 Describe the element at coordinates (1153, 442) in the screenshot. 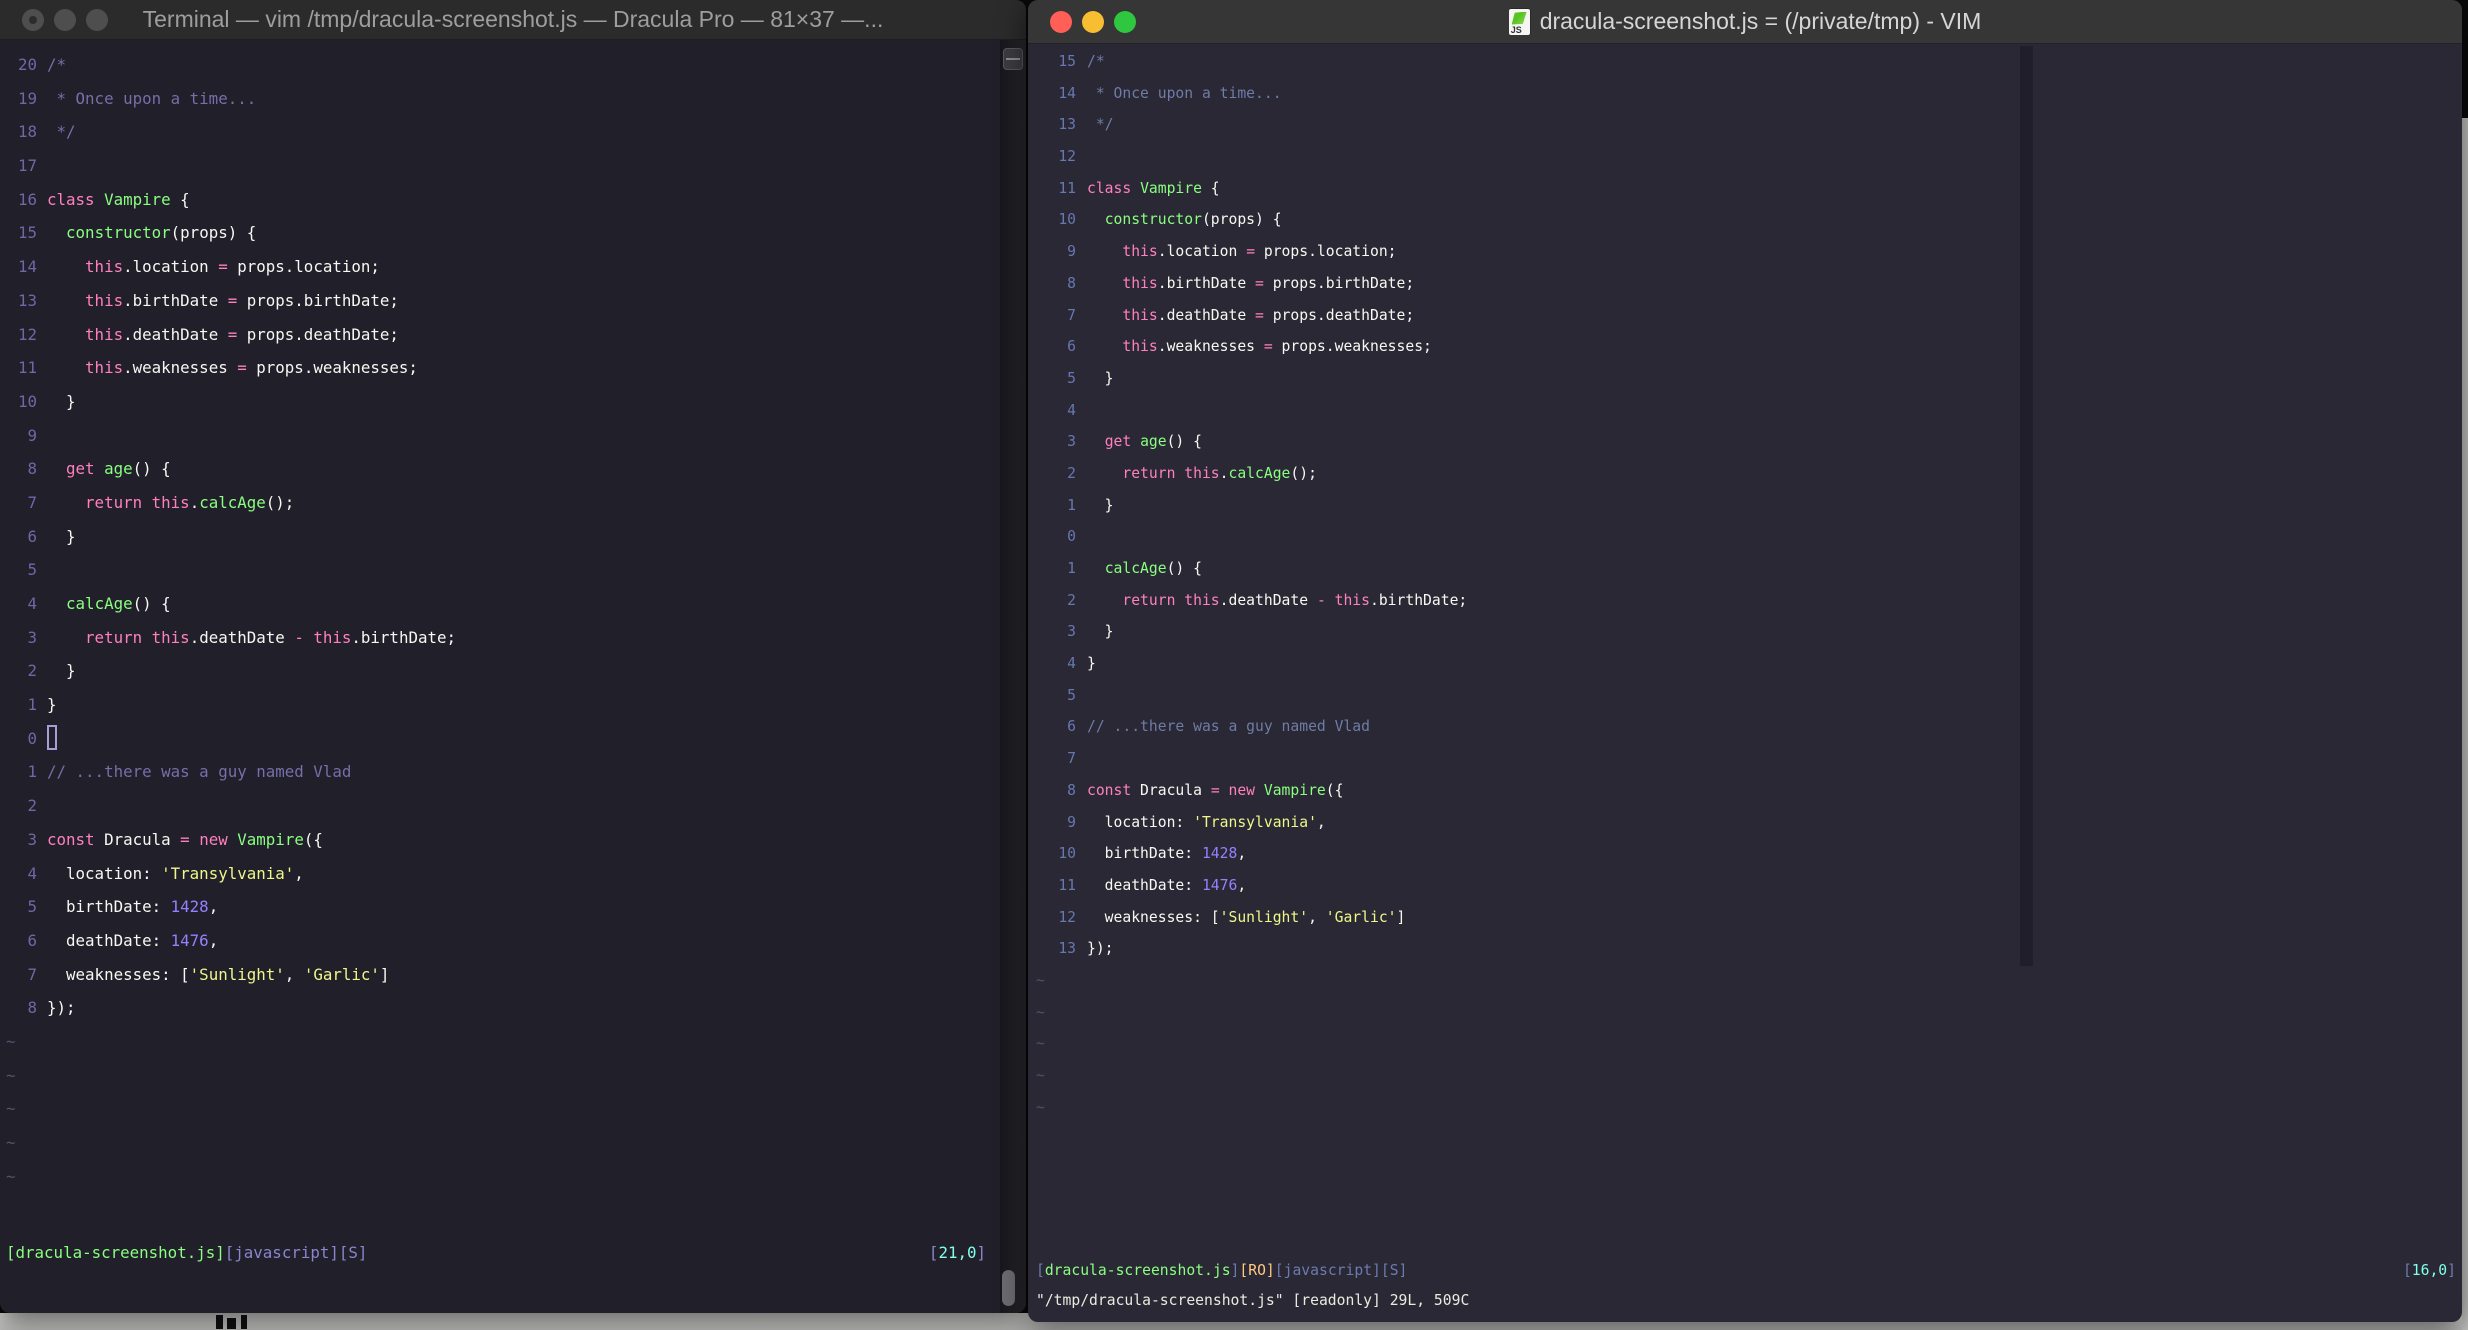

I see `token: age` at that location.